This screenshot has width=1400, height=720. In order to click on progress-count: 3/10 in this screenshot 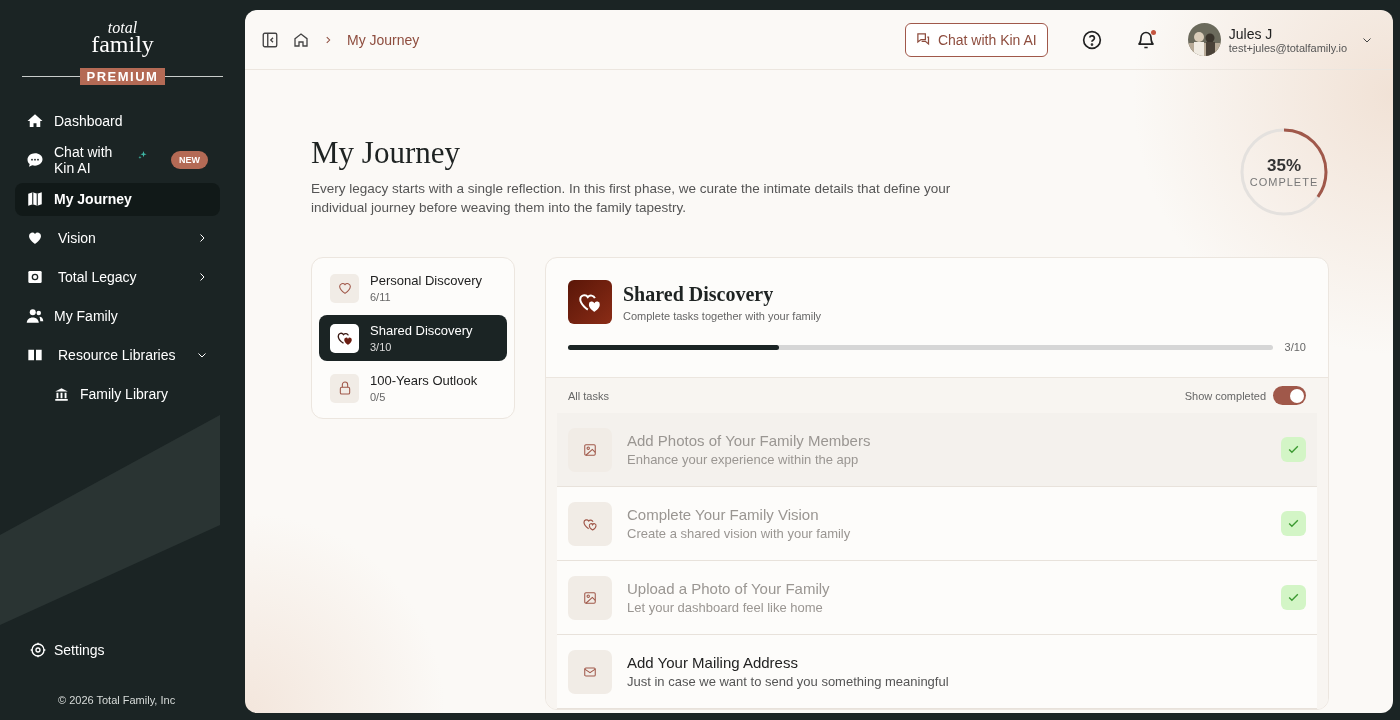, I will do `click(1295, 347)`.